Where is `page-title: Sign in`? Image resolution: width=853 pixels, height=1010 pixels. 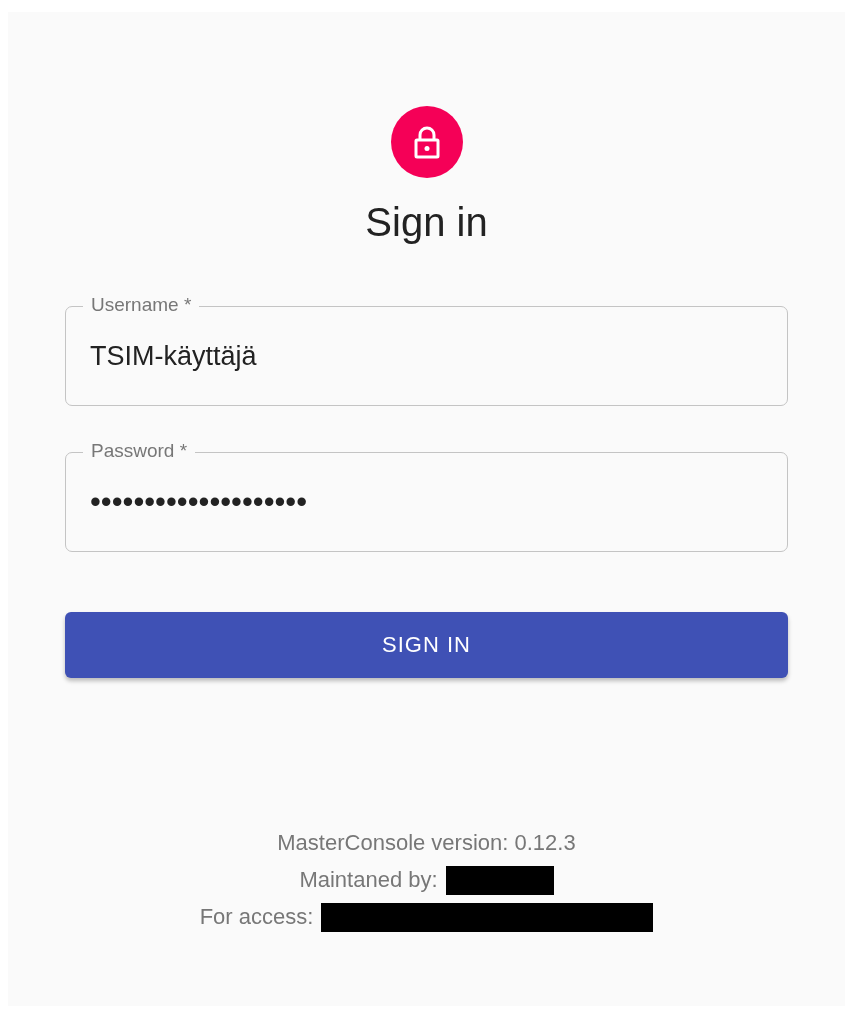
page-title: Sign in is located at coordinates (426, 222).